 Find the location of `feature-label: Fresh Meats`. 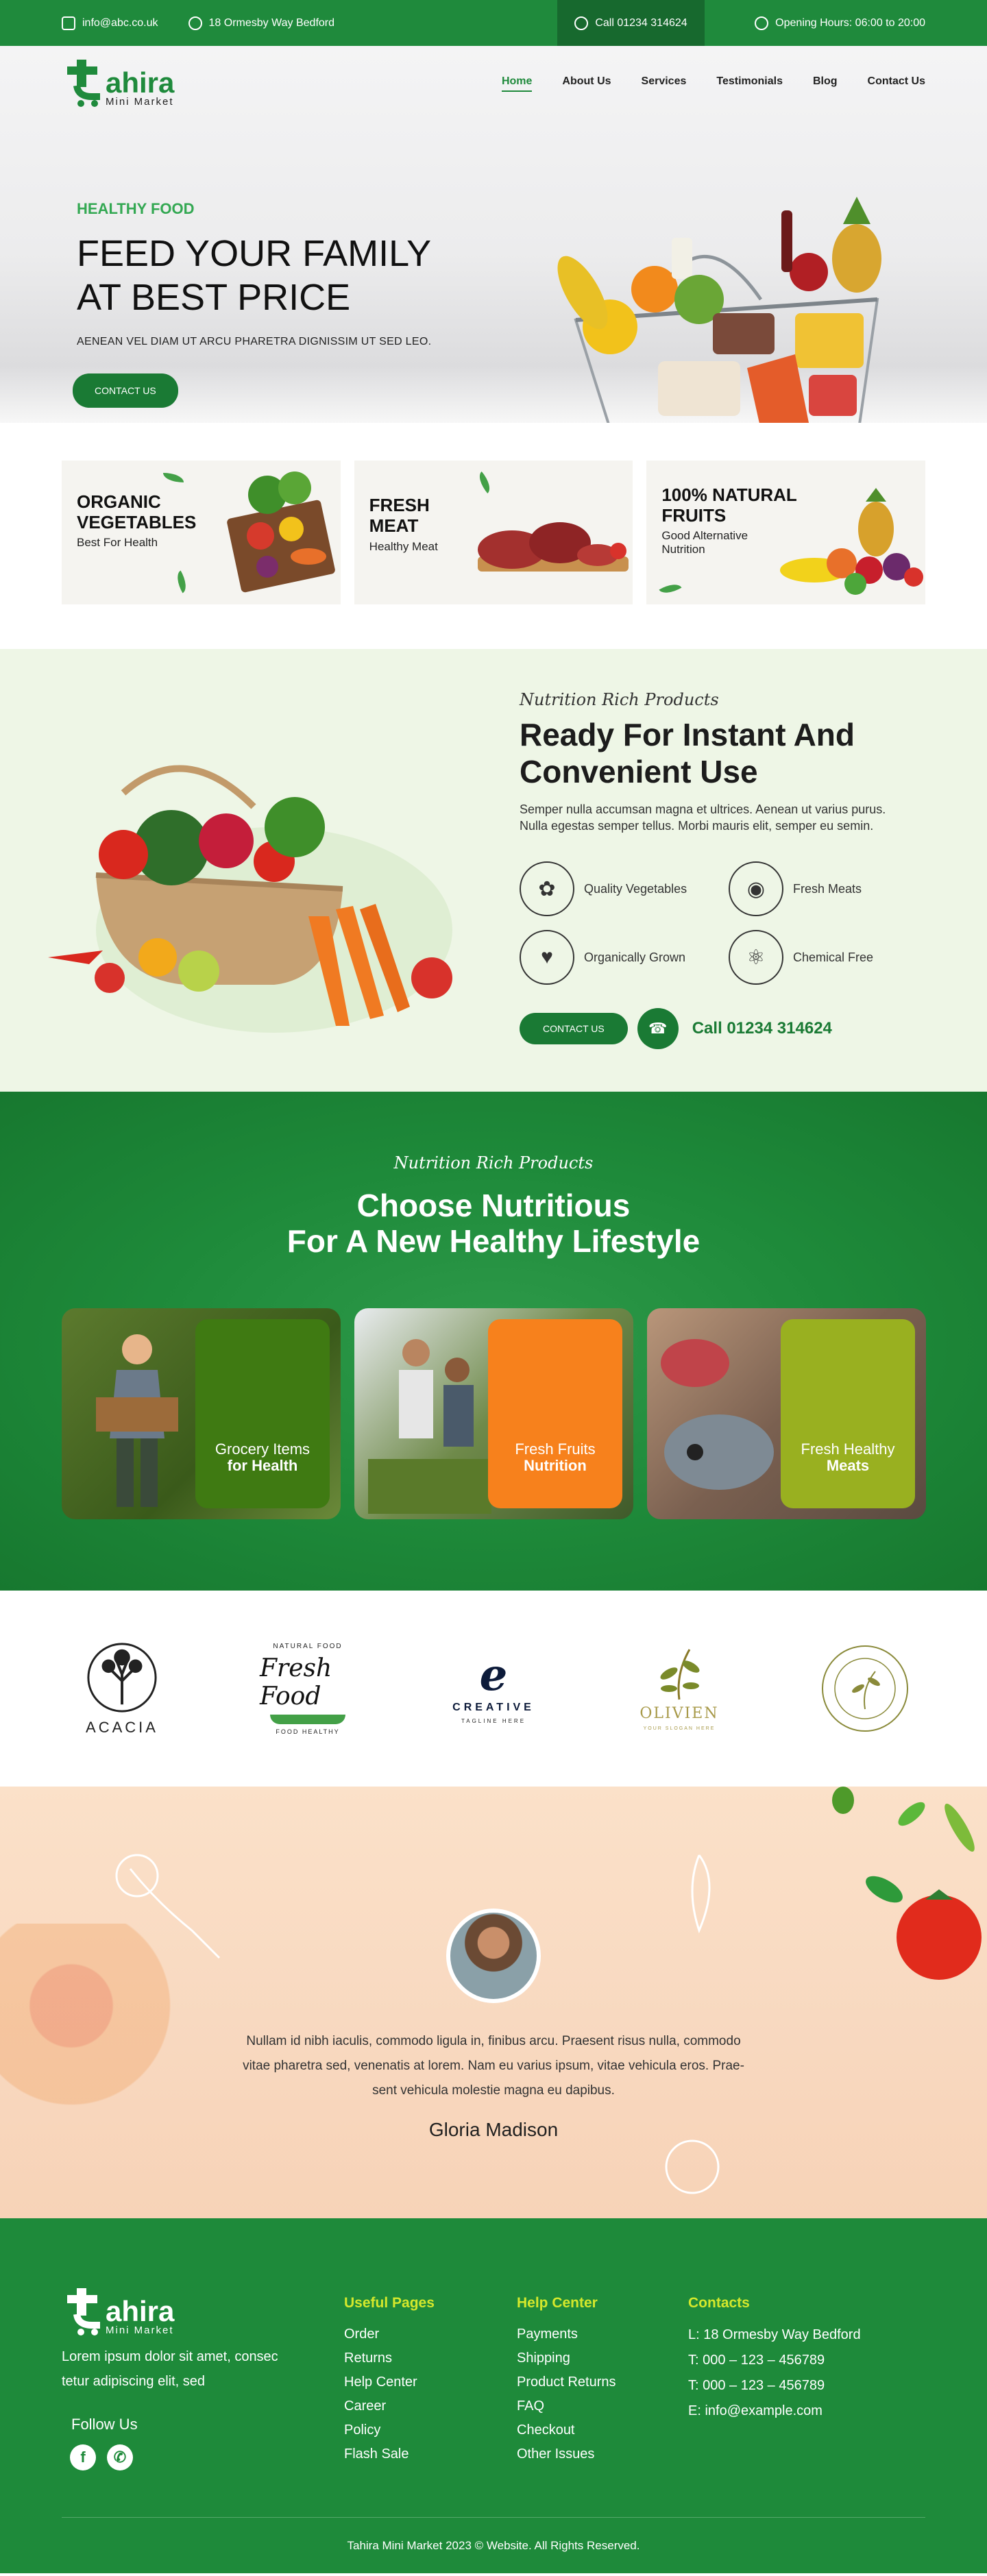

feature-label: Fresh Meats is located at coordinates (827, 889).